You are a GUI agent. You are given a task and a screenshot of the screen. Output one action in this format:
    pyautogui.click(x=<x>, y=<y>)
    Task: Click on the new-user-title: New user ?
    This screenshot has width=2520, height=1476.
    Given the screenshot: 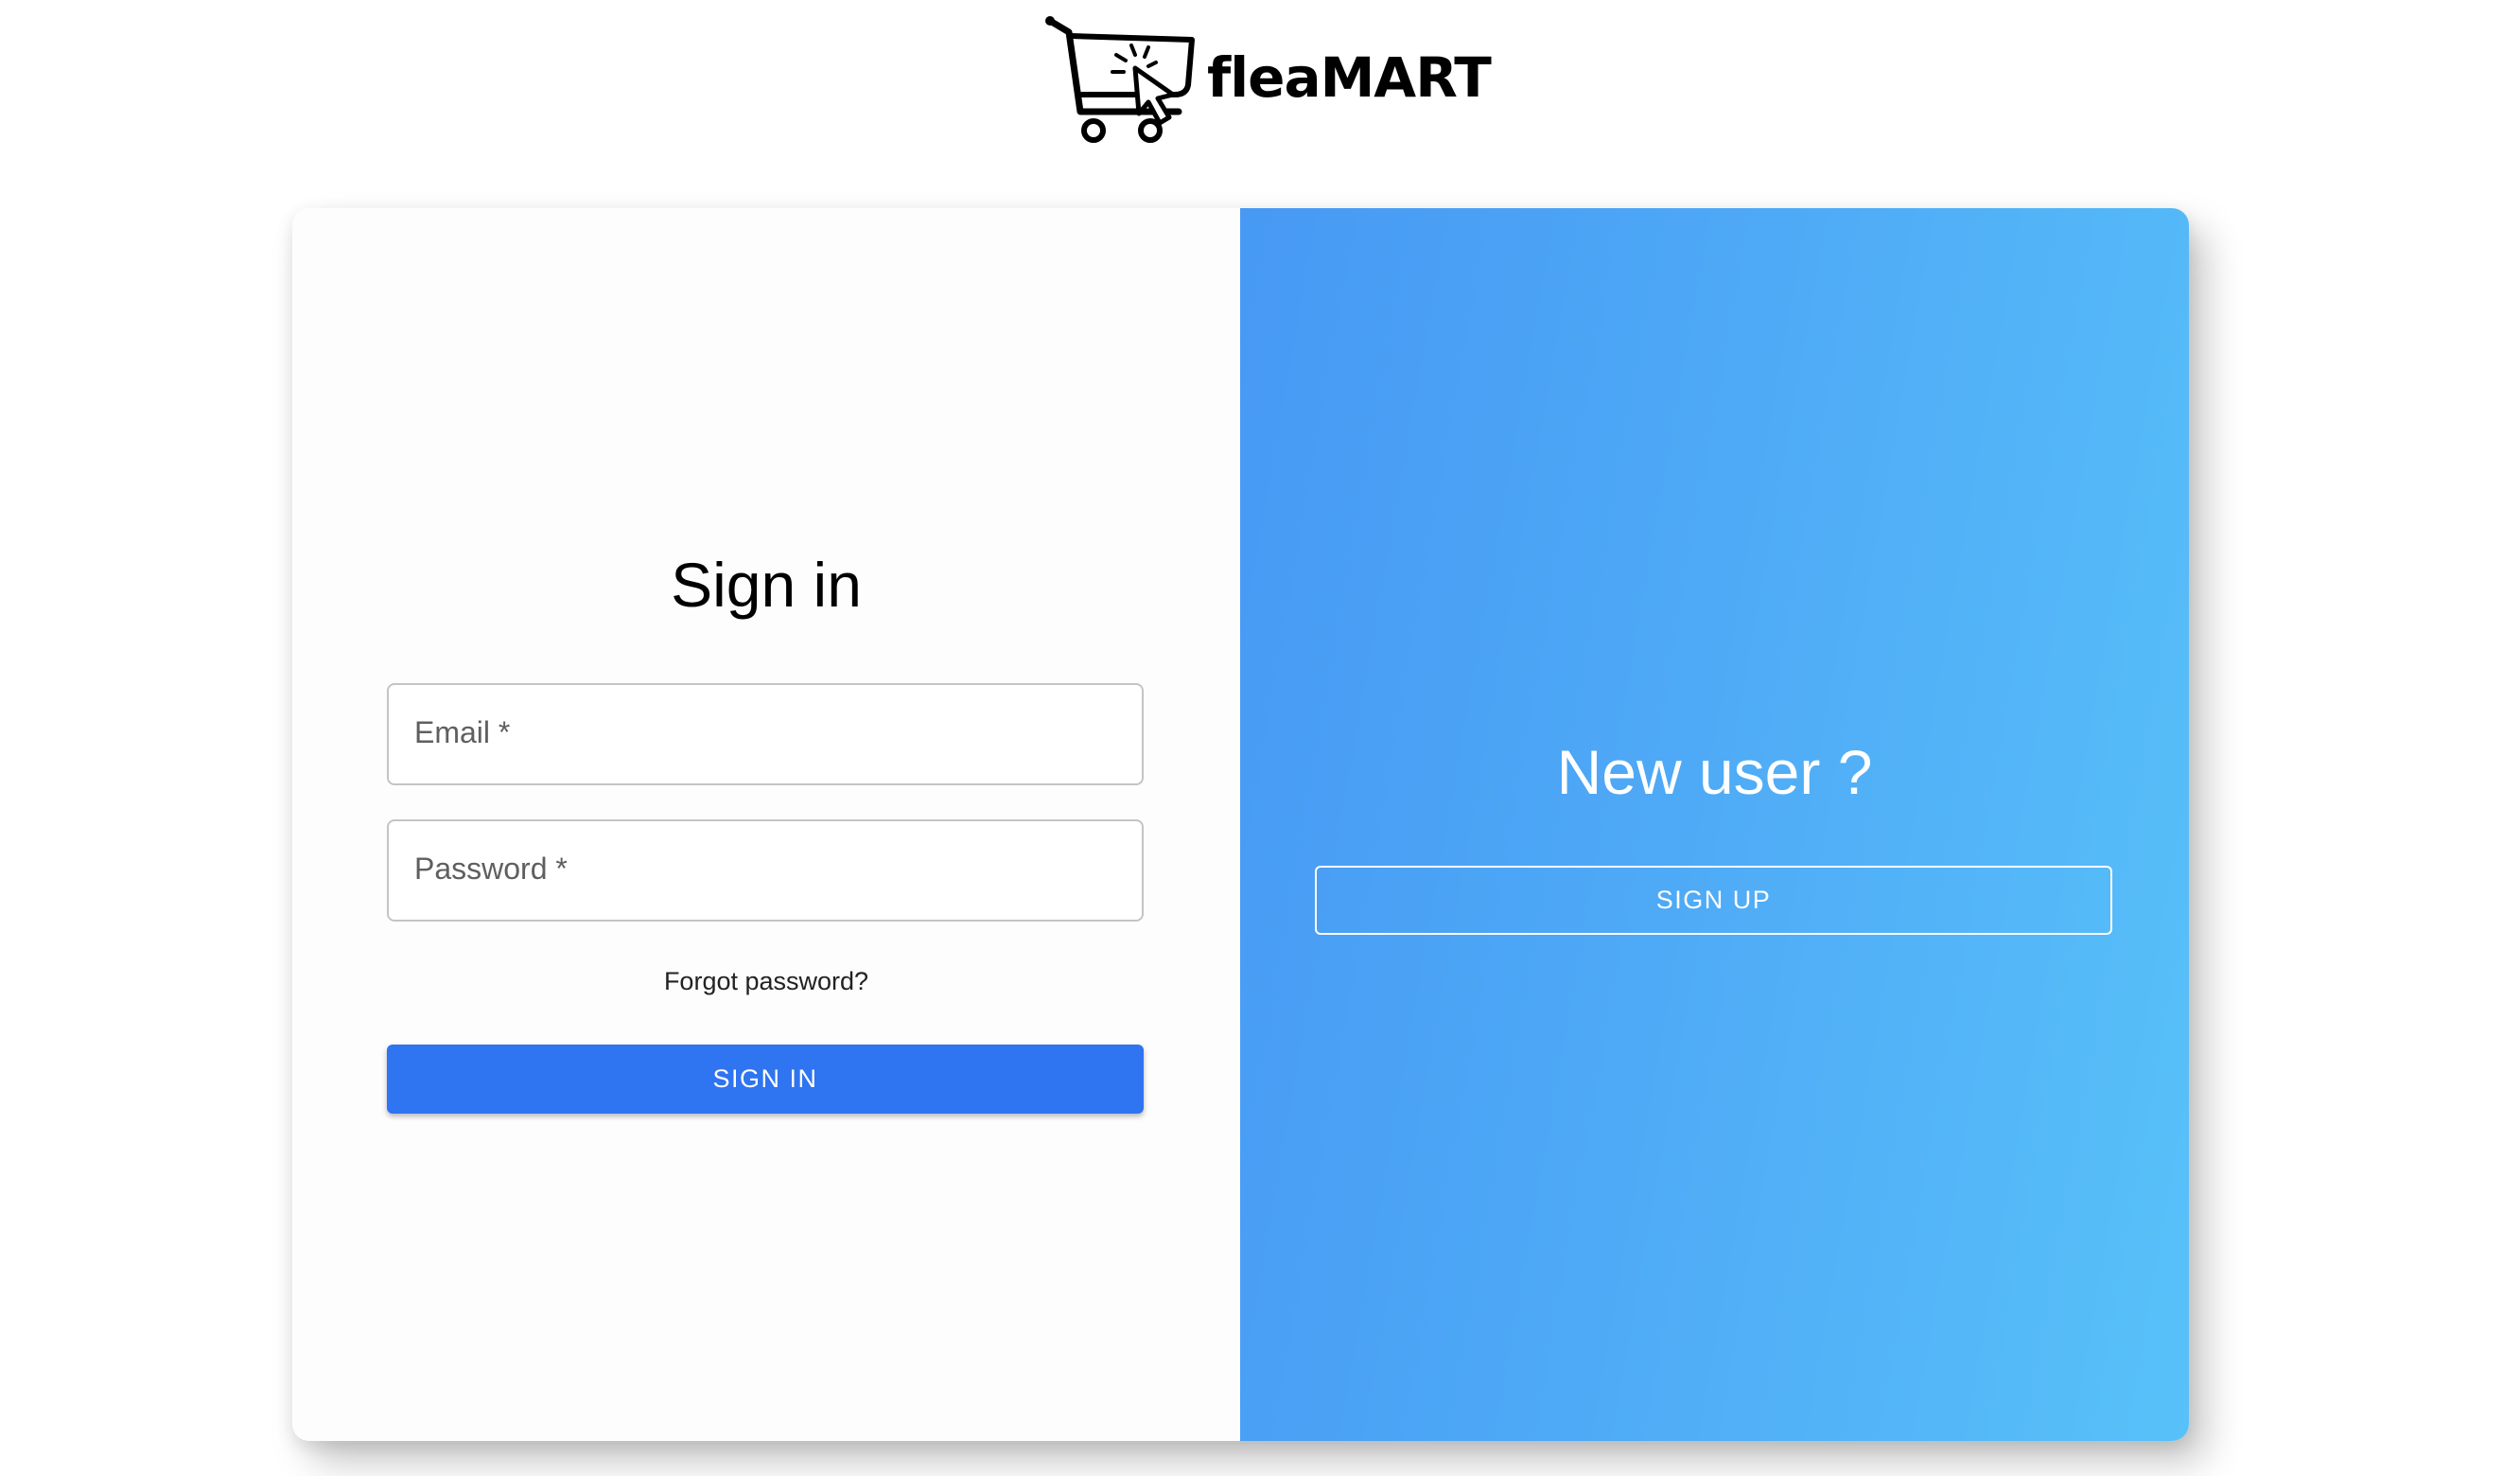 What is the action you would take?
    pyautogui.click(x=1714, y=772)
    